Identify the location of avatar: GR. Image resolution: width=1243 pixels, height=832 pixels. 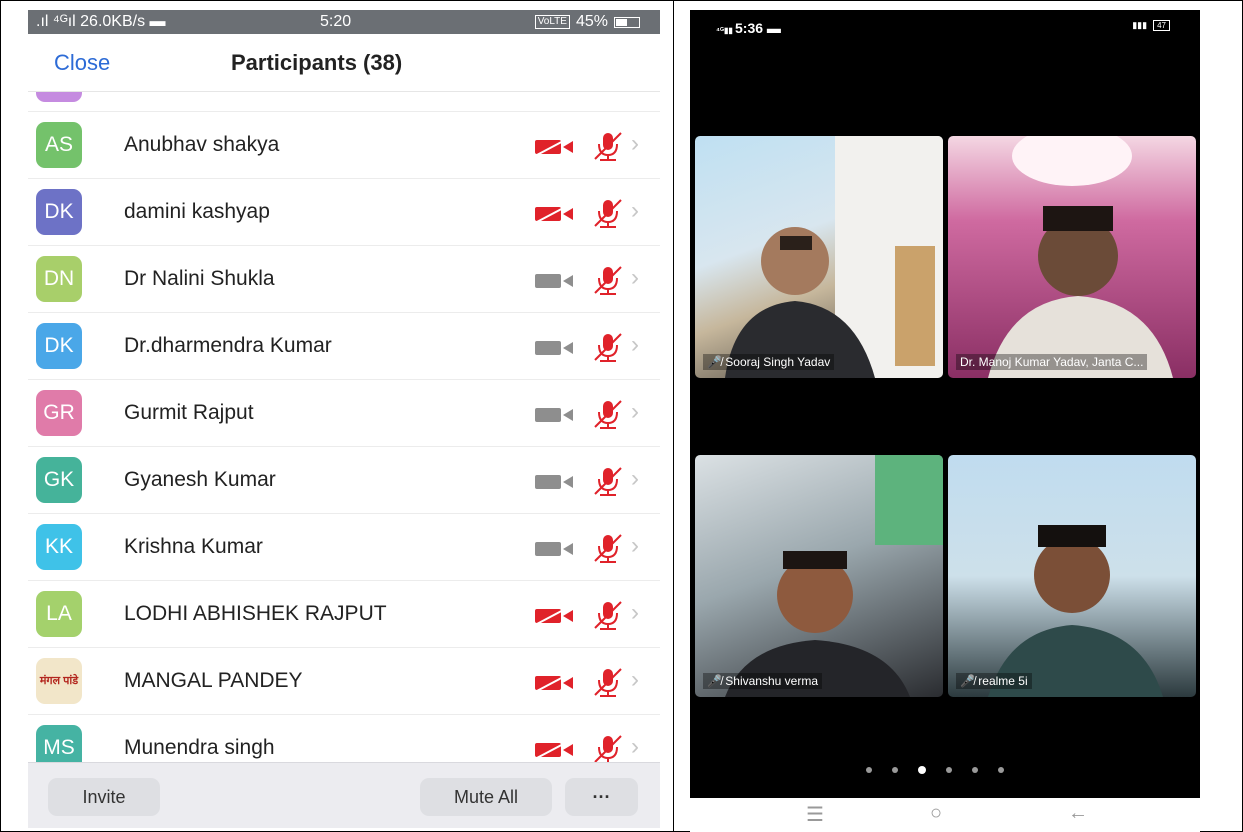
(59, 413).